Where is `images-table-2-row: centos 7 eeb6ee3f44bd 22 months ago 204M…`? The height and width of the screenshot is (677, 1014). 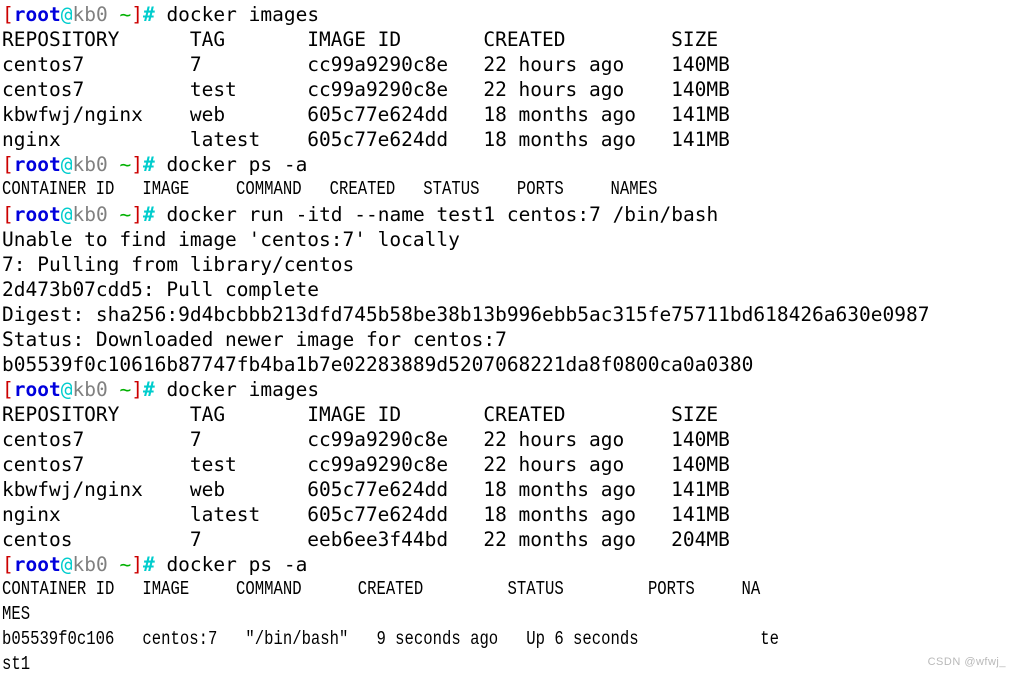 images-table-2-row: centos 7 eeb6ee3f44bd 22 months ago 204M… is located at coordinates (366, 539).